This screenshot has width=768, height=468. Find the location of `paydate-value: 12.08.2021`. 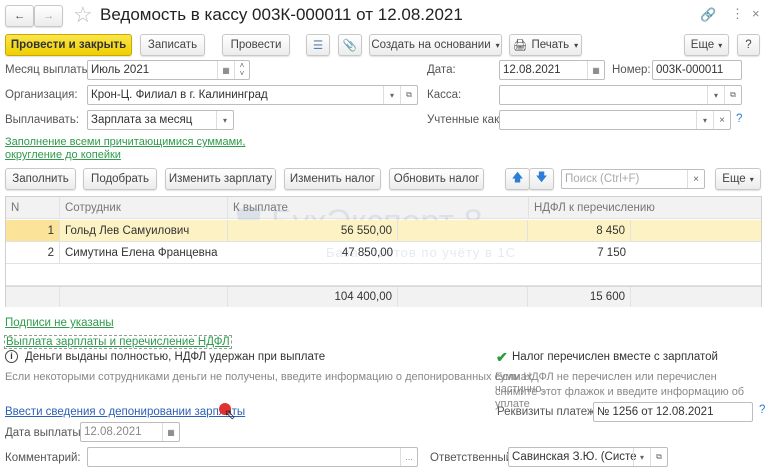

paydate-value: 12.08.2021 is located at coordinates (113, 432).